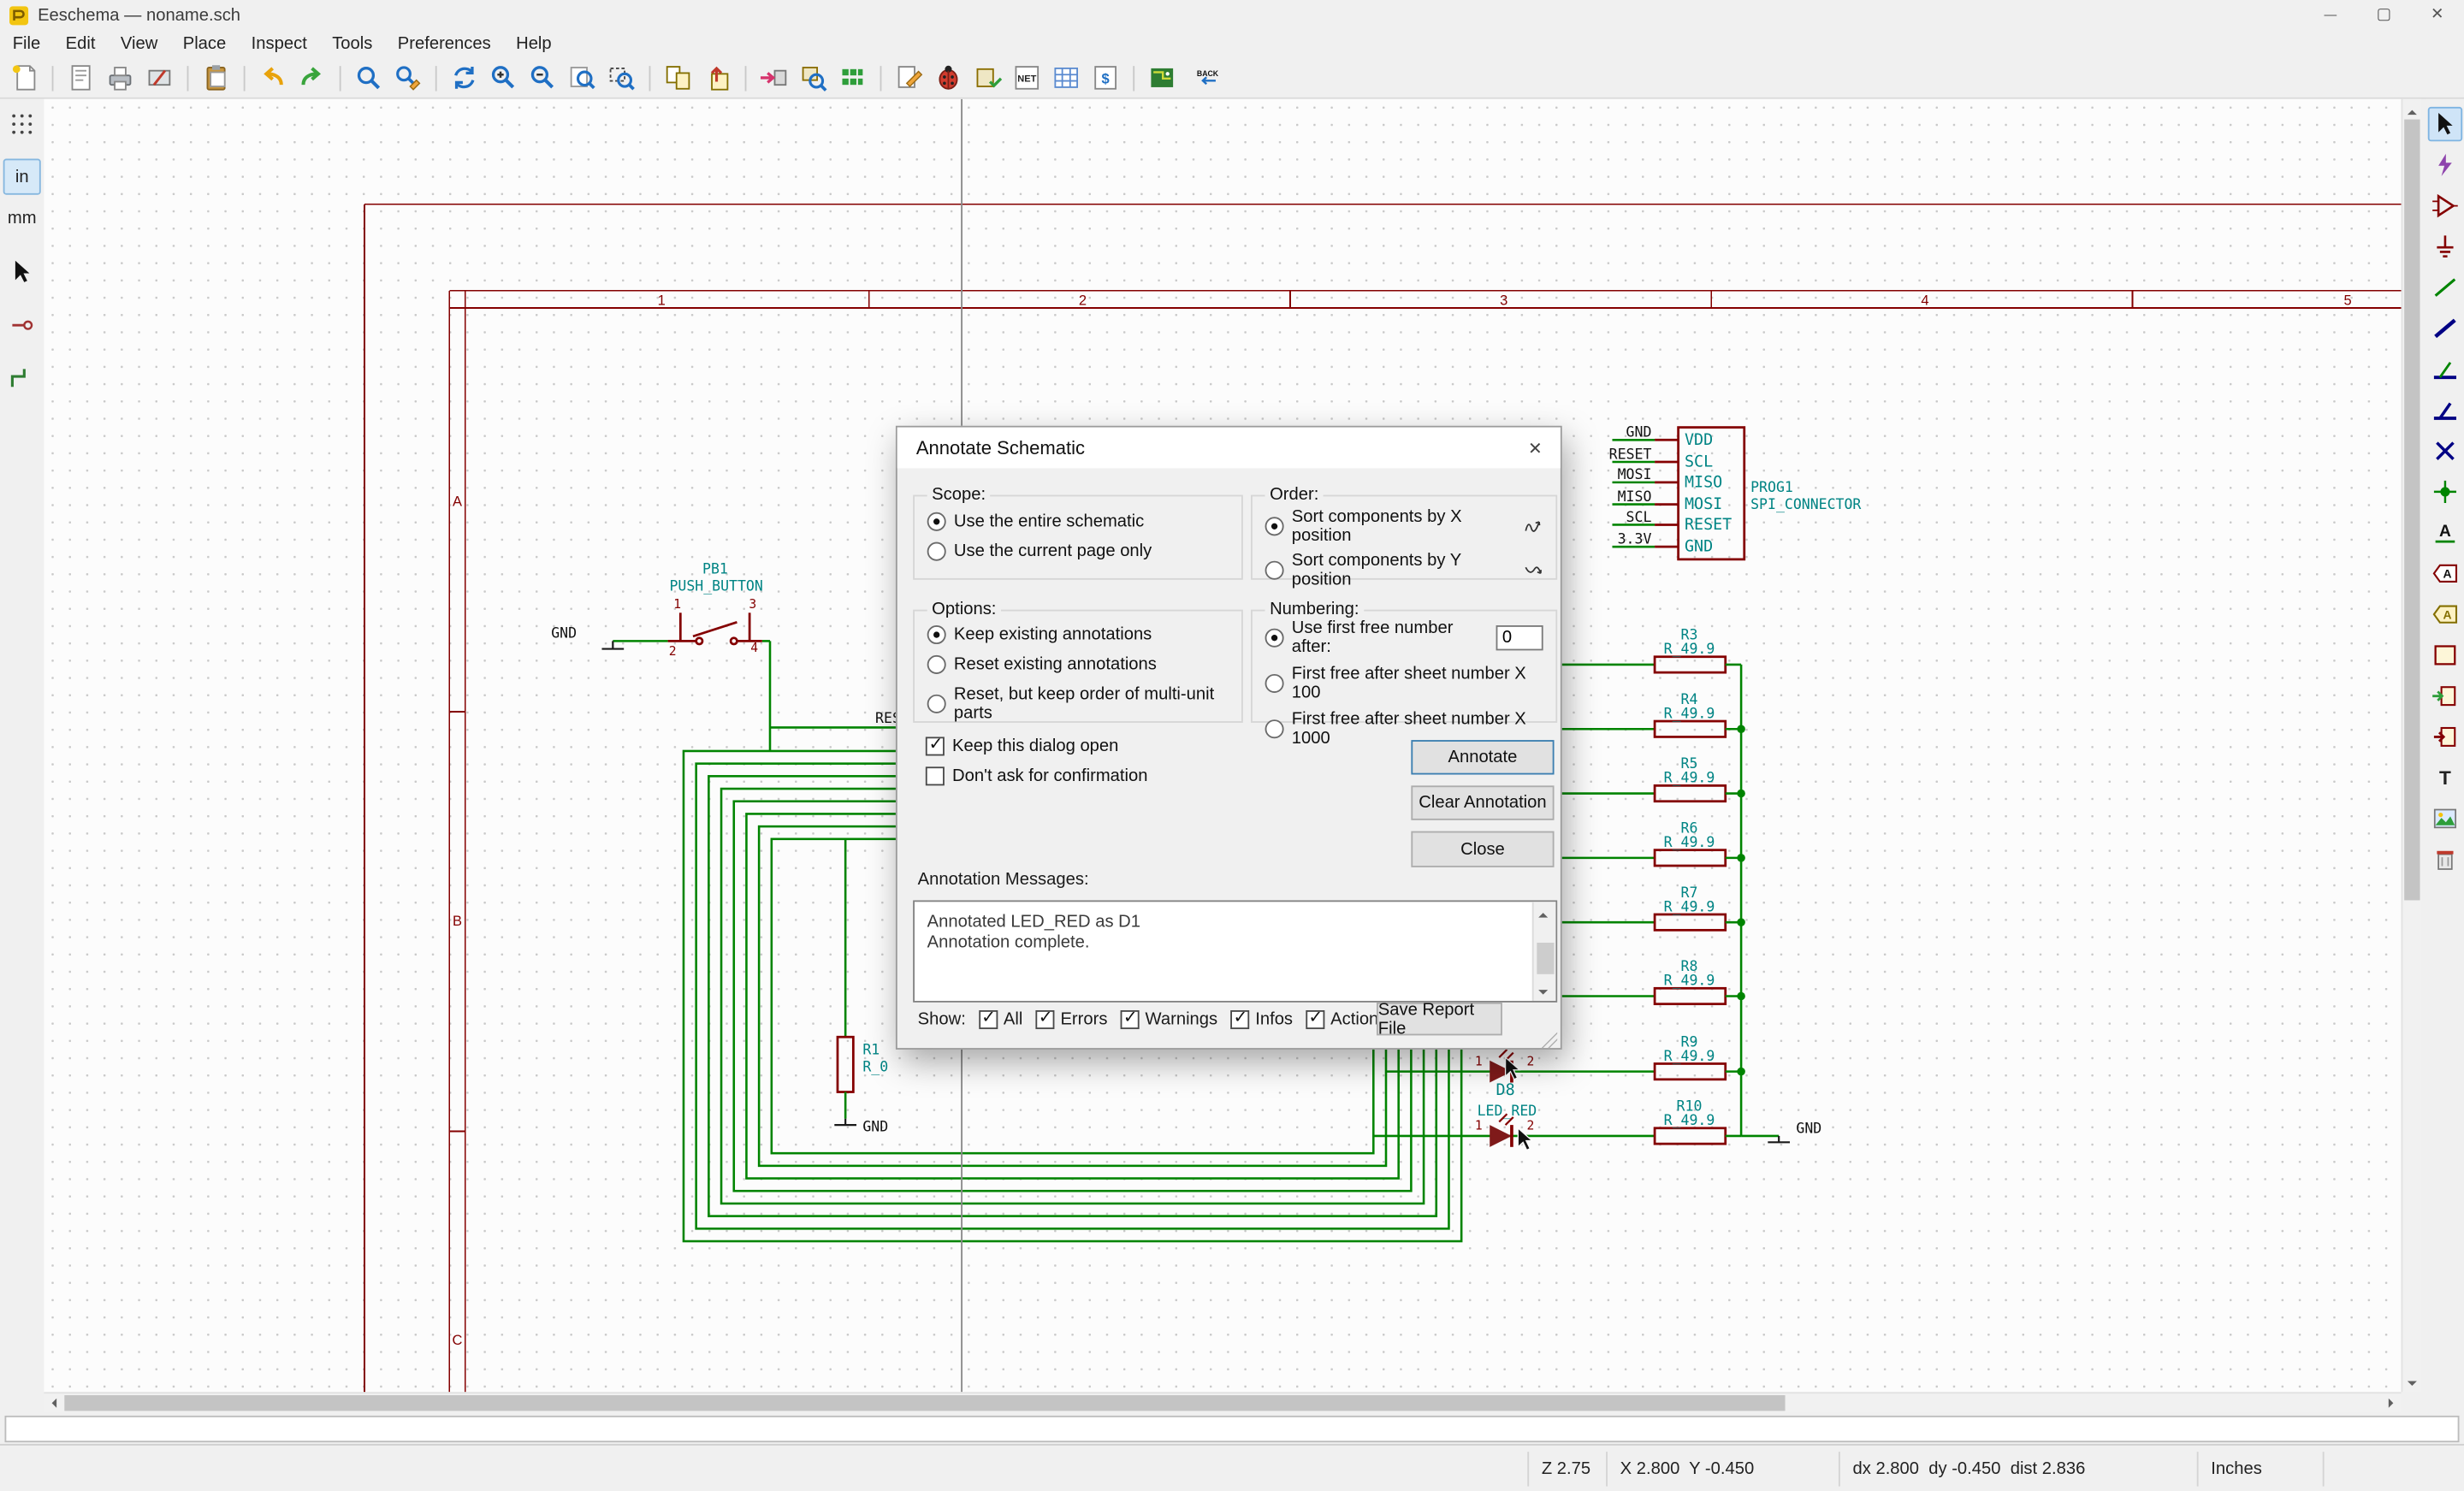  Describe the element at coordinates (1261, 1017) in the screenshot. I see `filter-infos: Infos` at that location.